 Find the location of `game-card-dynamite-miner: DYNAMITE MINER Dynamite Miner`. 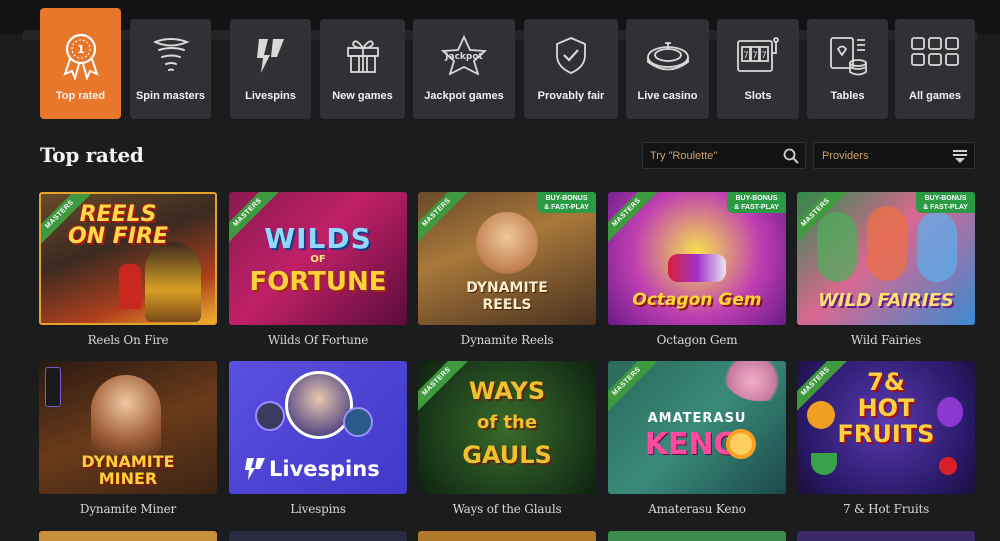

game-card-dynamite-miner: DYNAMITE MINER Dynamite Miner is located at coordinates (128, 438).